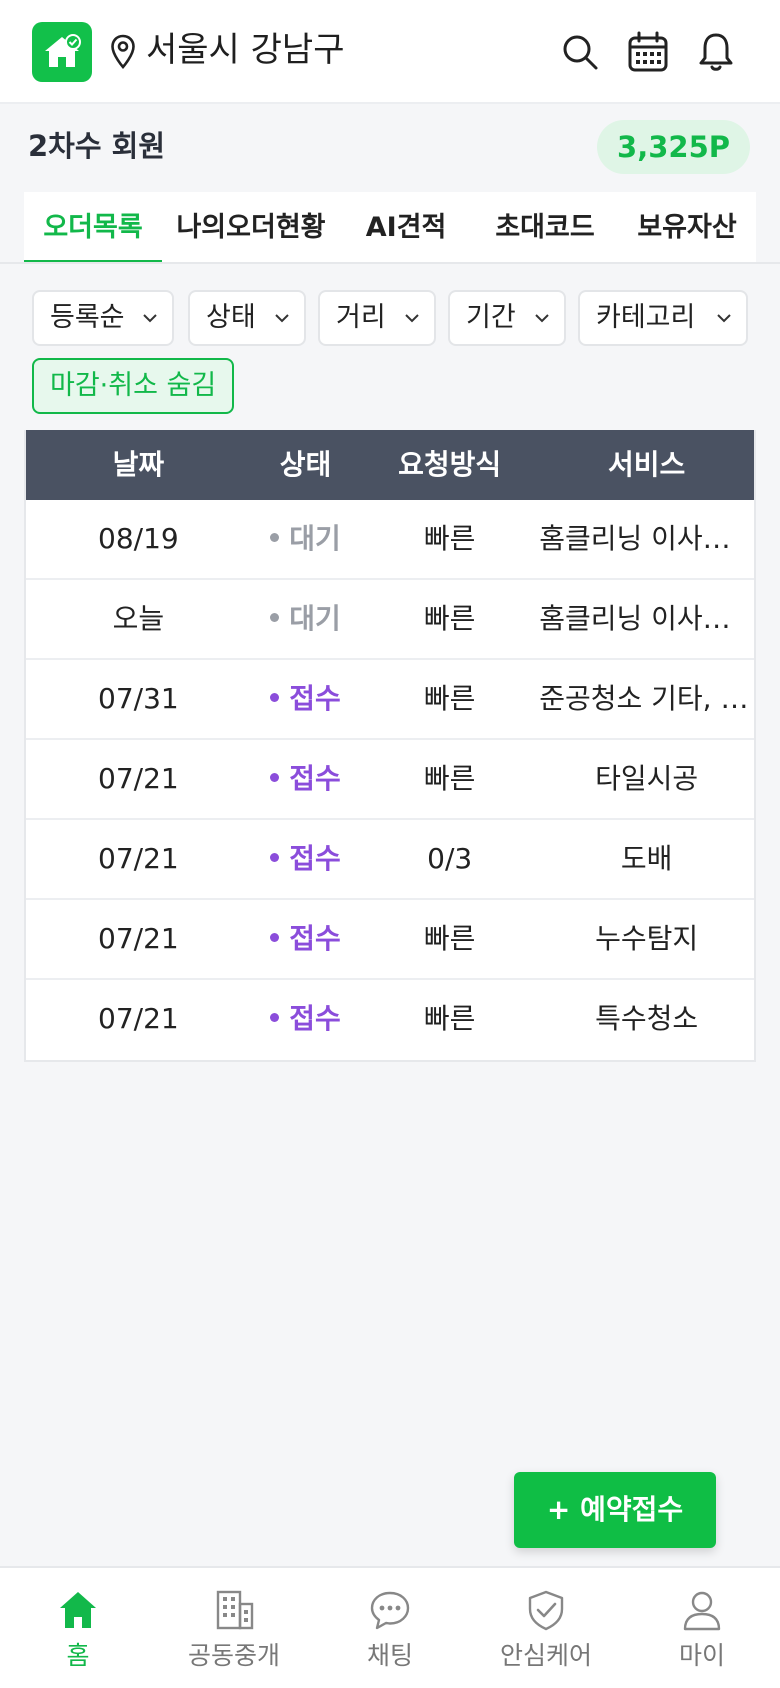 The image size is (780, 1688). I want to click on tab-invite-code: 초대코드, so click(545, 228).